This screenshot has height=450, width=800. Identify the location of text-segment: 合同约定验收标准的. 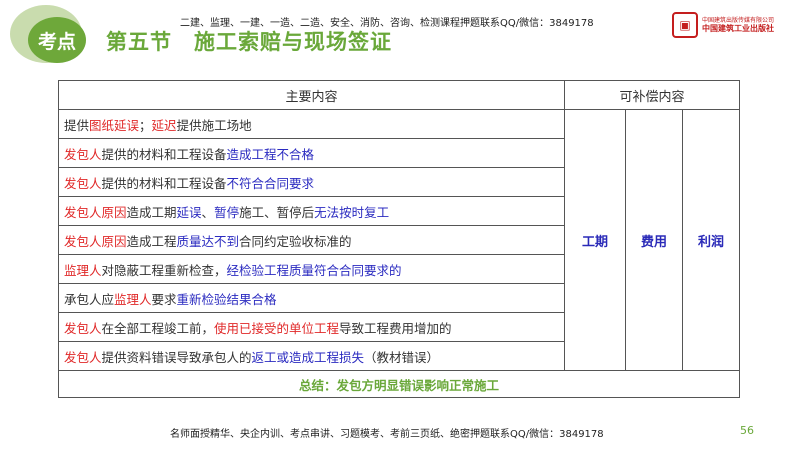
(295, 241).